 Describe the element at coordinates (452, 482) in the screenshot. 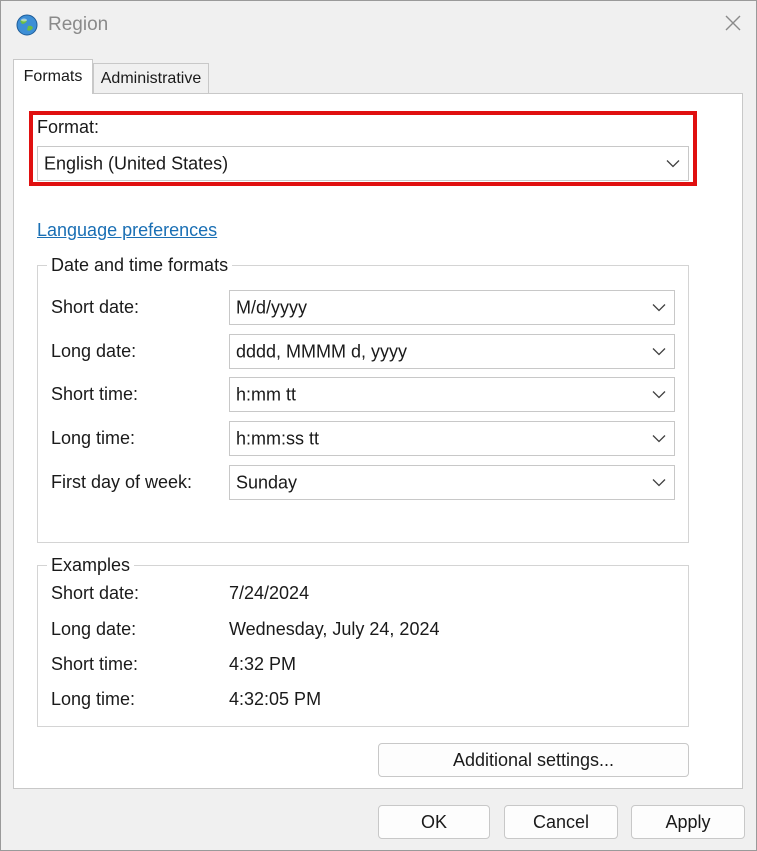

I see `first-day-of-week-dropdown: Sunday` at that location.